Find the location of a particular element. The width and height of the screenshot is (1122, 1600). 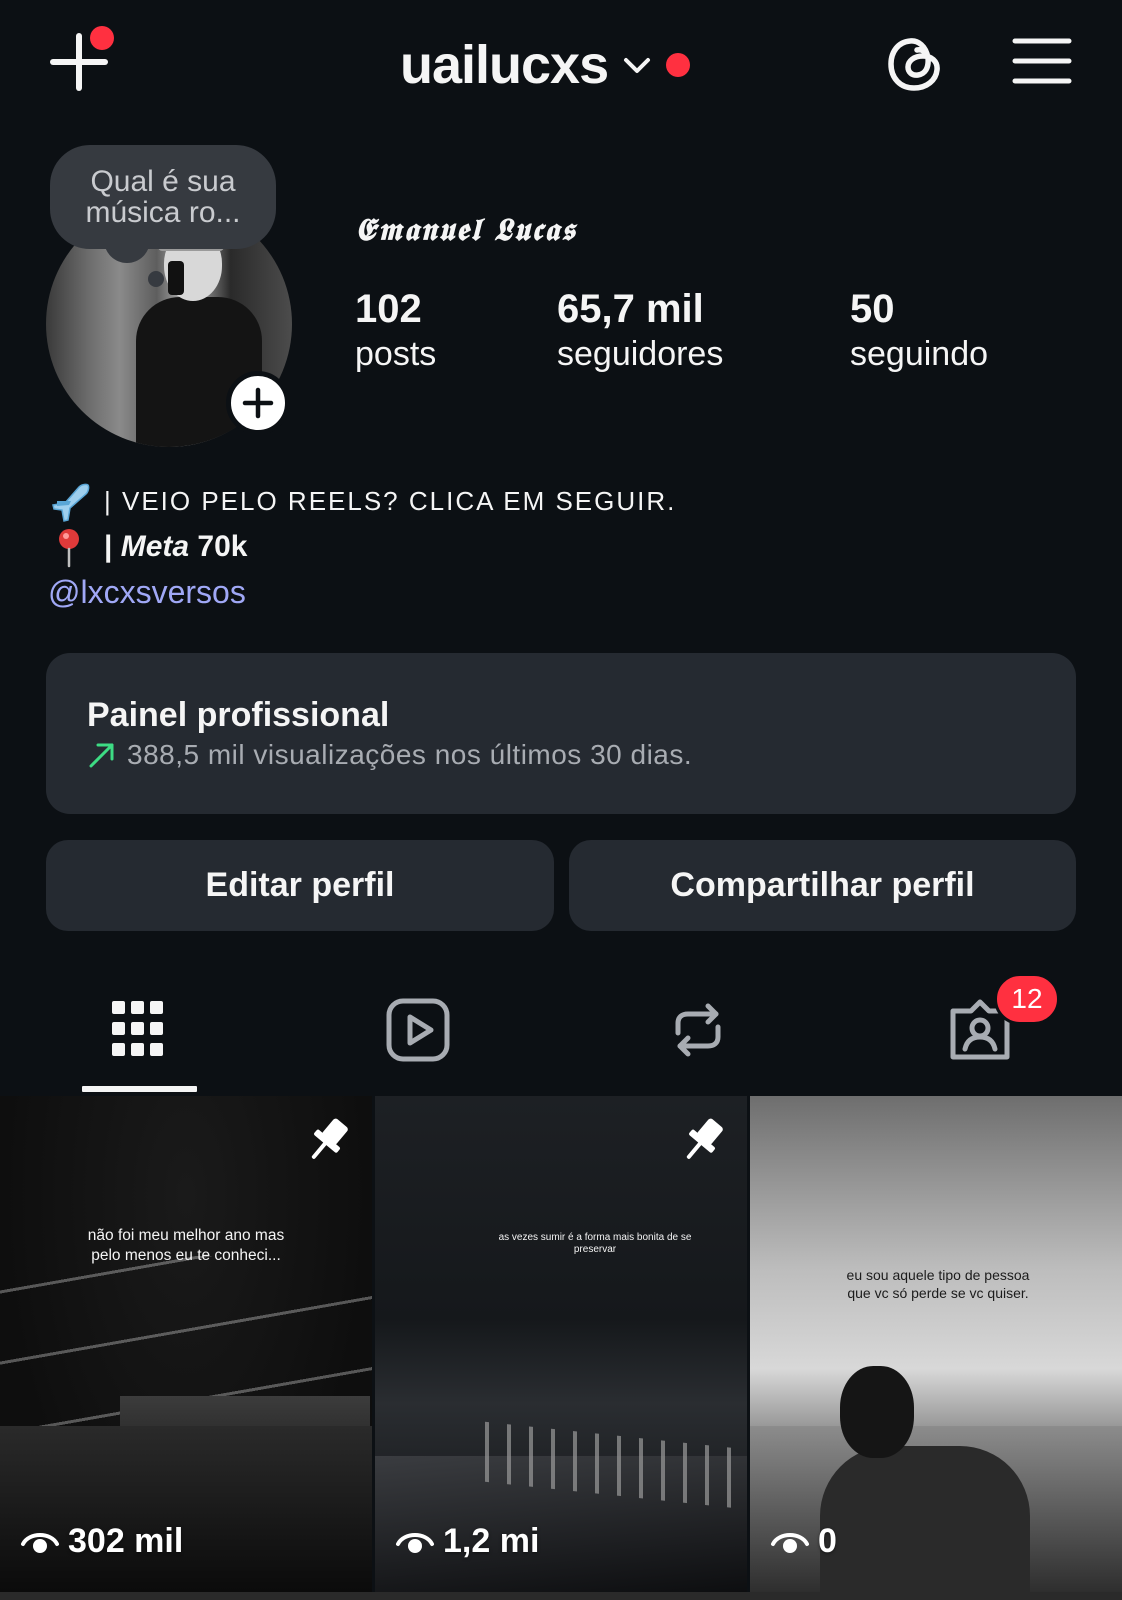

hamburger-menu-icon is located at coordinates (1042, 61).